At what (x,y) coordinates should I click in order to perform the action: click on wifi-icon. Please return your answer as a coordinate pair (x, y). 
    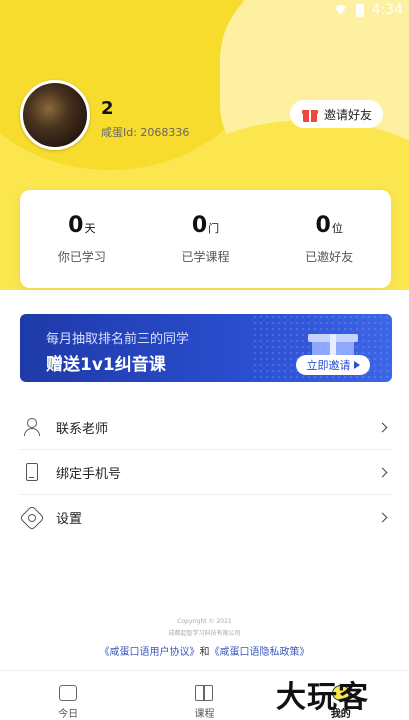
    Looking at the image, I should click on (340, 10).